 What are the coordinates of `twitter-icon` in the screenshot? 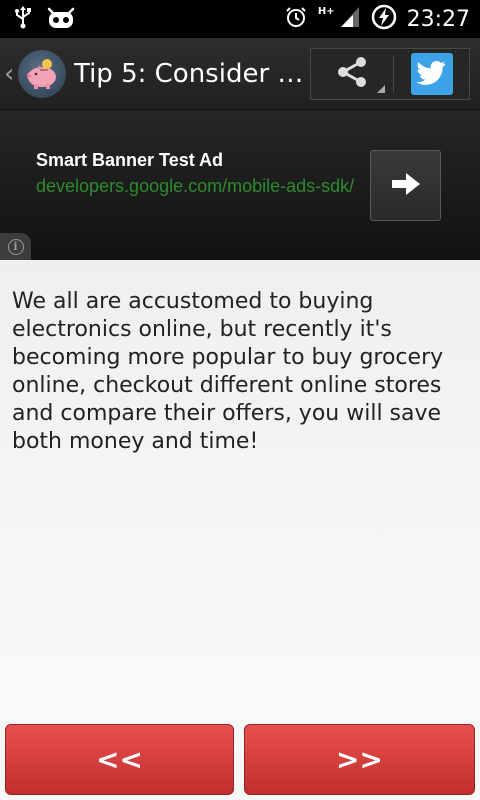 It's located at (431, 74).